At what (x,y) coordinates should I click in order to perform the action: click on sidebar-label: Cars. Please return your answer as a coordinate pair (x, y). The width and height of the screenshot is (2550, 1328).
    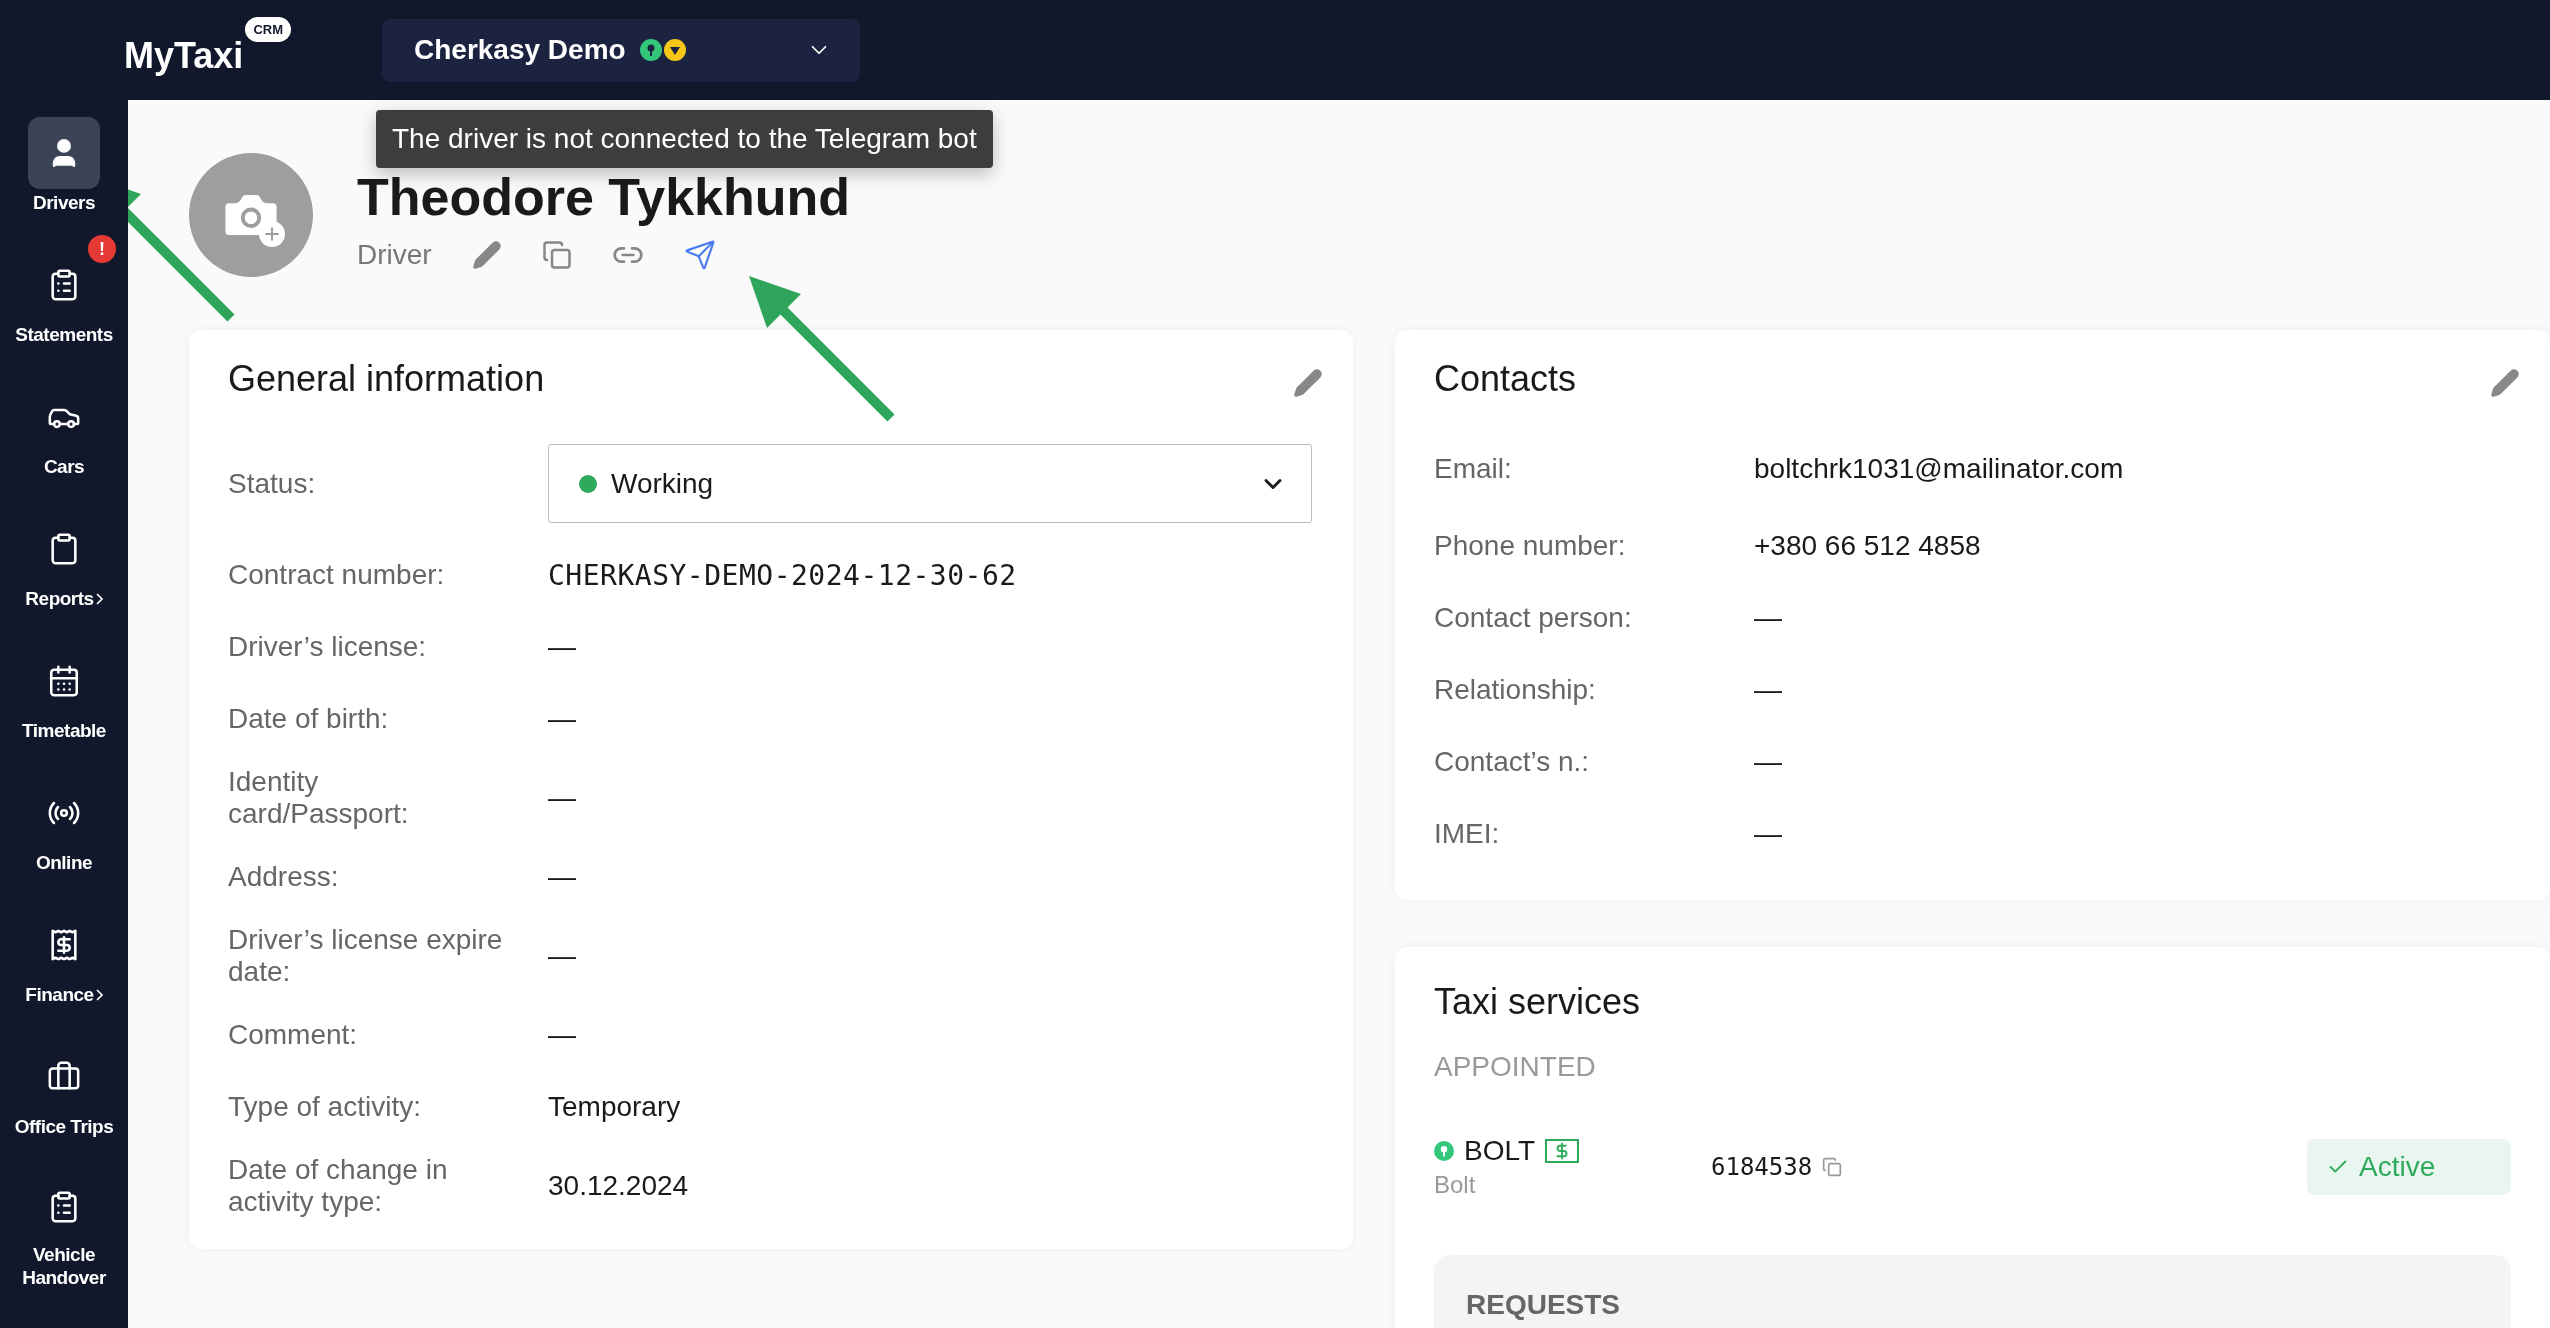
    Looking at the image, I should click on (64, 466).